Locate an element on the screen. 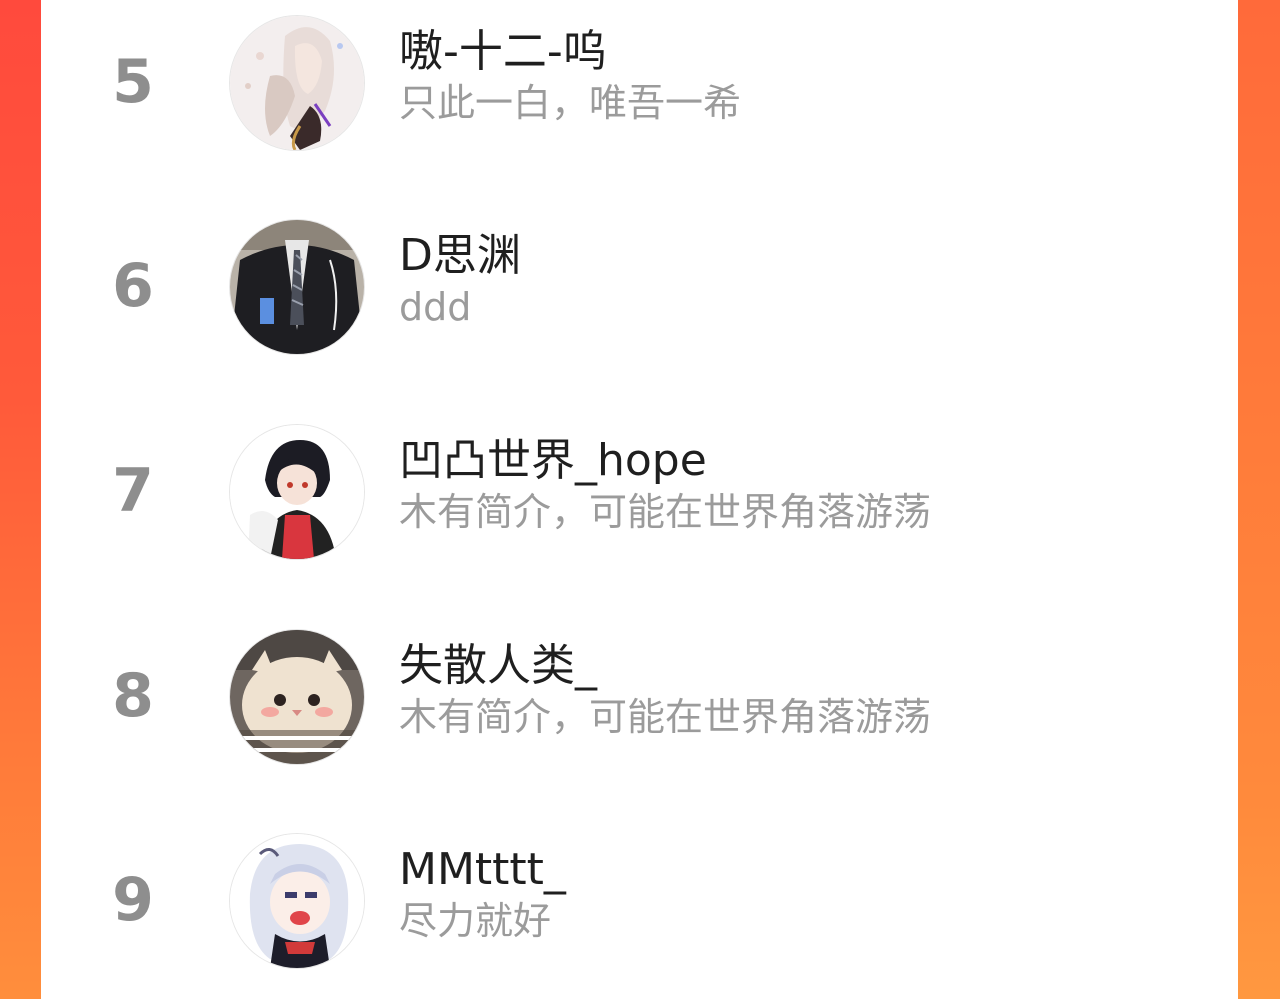 Image resolution: width=1280 pixels, height=999 pixels. user-name: 嗷-十二-呜 is located at coordinates (503, 52).